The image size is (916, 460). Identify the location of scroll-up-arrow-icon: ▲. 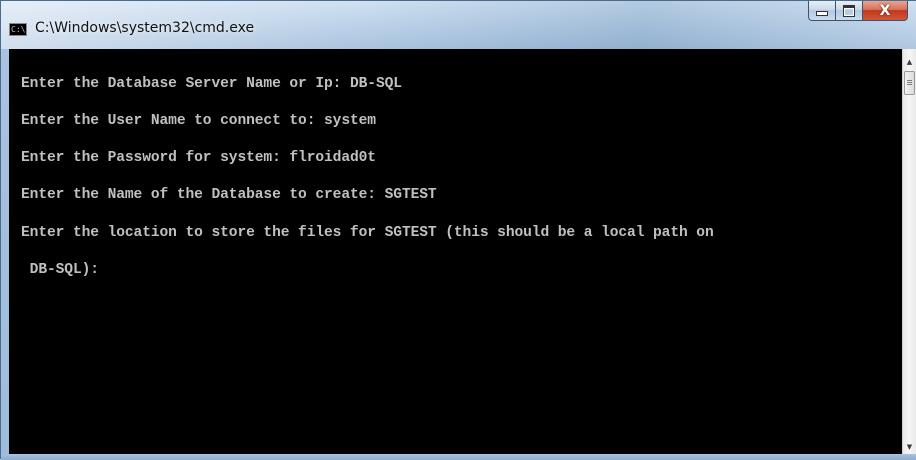
(909, 62).